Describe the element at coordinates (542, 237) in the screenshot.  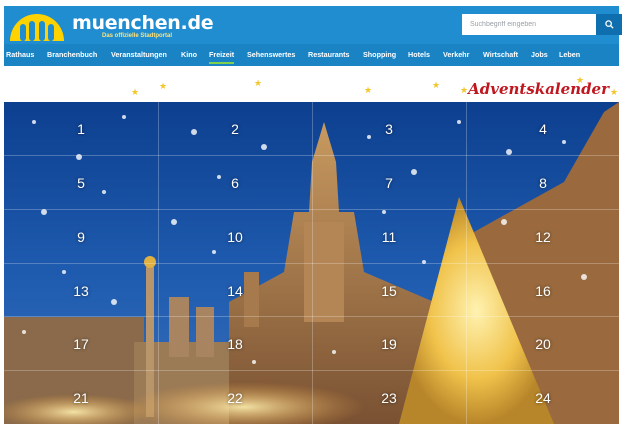
I see `calendar-door-12: 12` at that location.